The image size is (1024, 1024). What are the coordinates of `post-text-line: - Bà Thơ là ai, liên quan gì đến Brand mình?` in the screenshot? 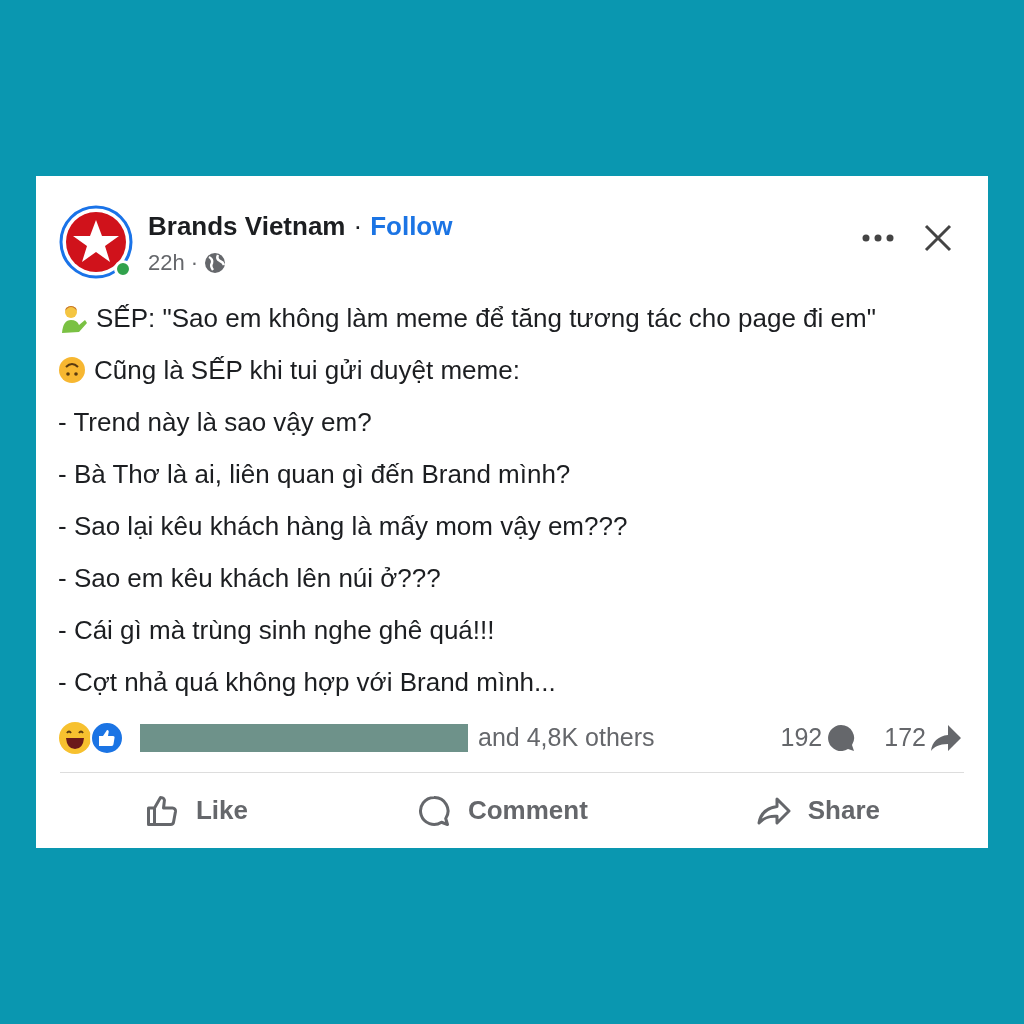 It's located at (314, 474).